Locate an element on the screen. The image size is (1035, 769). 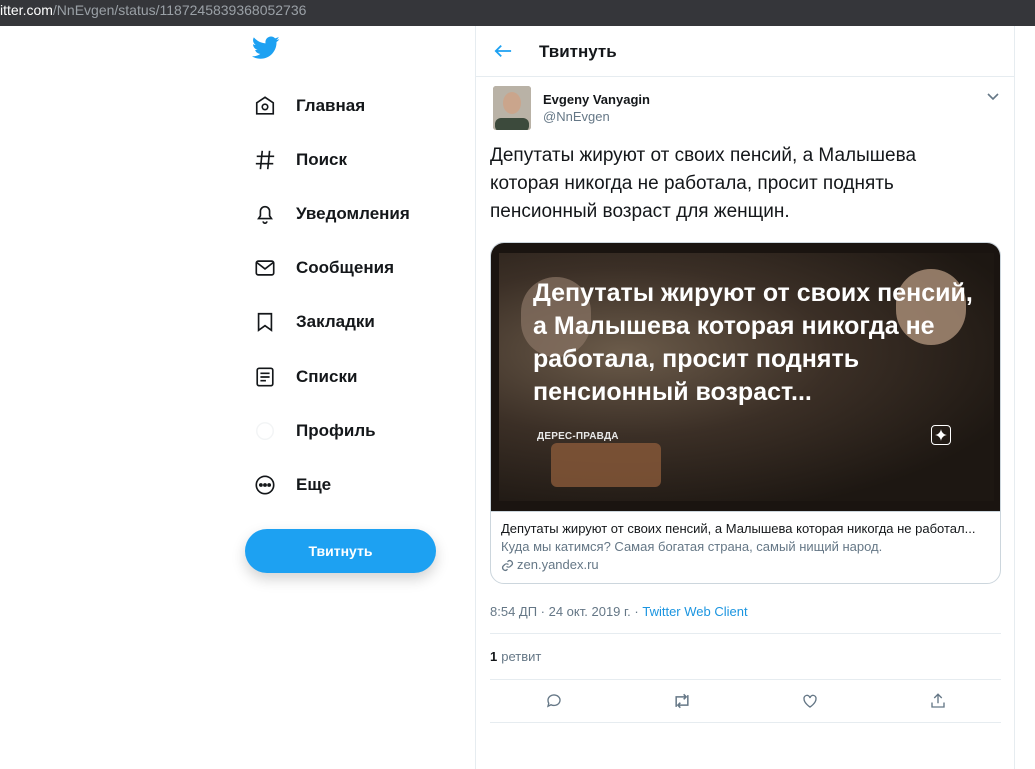
card-domain-text: zen.yandex.ru is located at coordinates (558, 564).